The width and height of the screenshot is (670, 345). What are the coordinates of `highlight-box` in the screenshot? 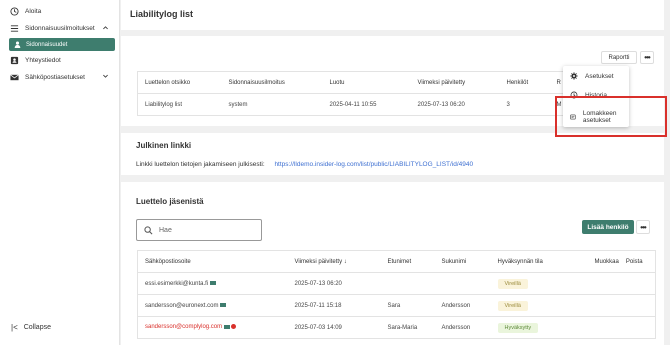 It's located at (611, 116).